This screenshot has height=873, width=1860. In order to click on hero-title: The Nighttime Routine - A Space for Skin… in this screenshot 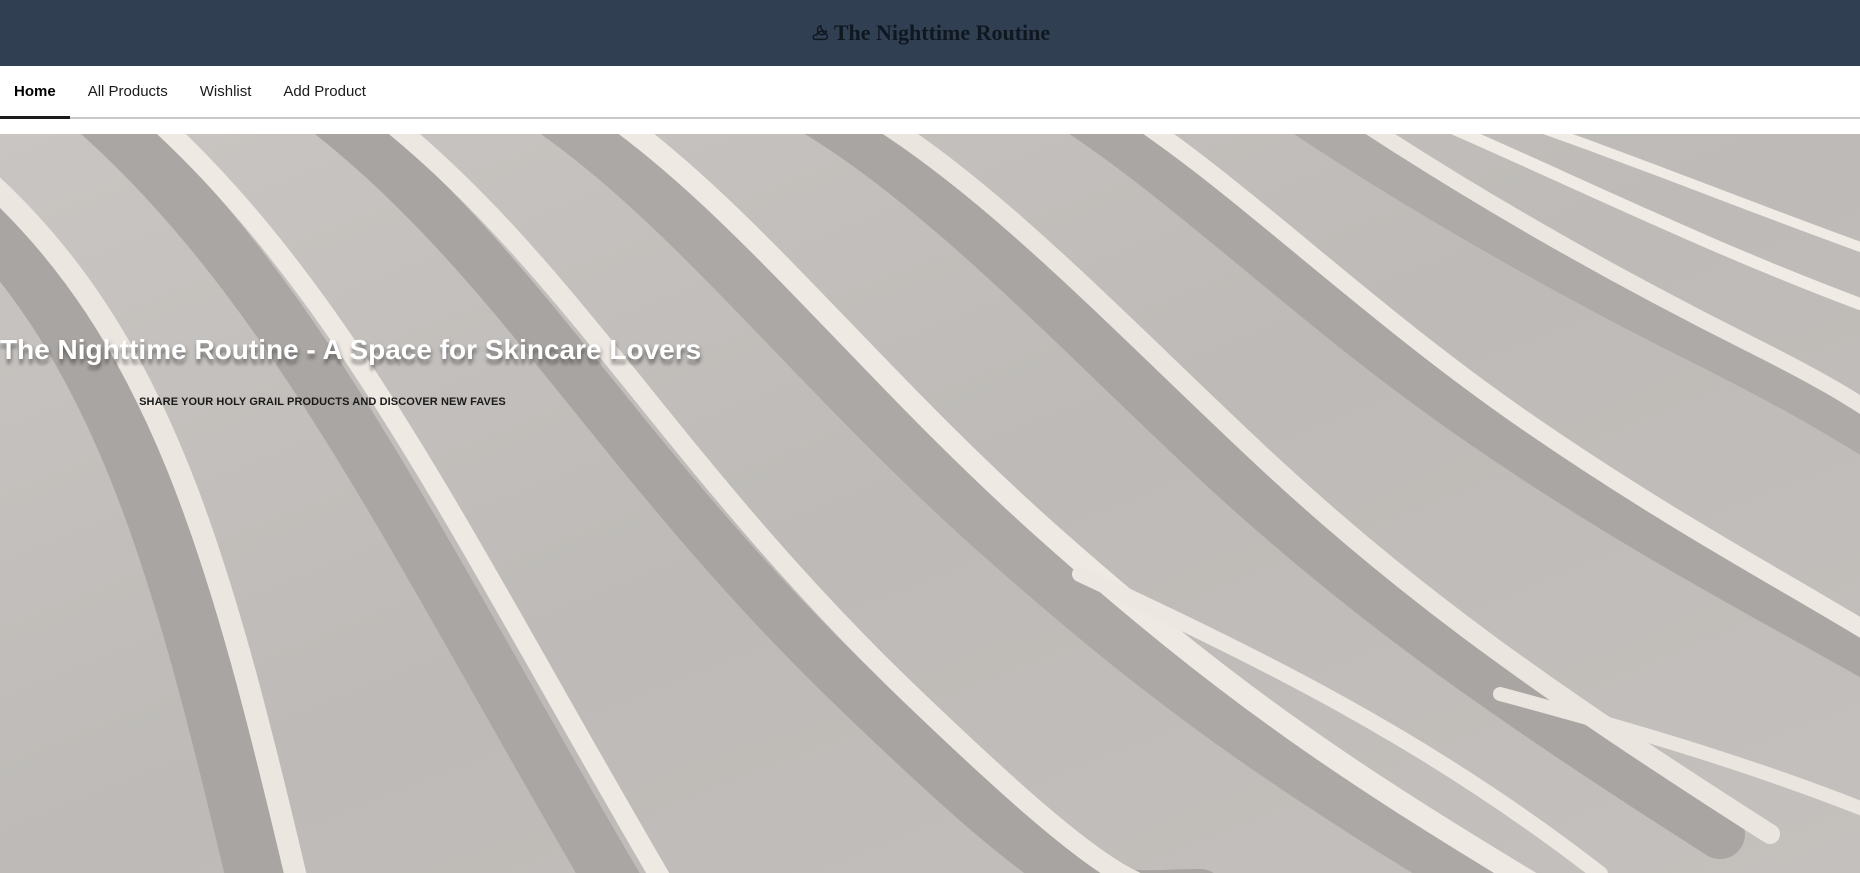, I will do `click(351, 349)`.